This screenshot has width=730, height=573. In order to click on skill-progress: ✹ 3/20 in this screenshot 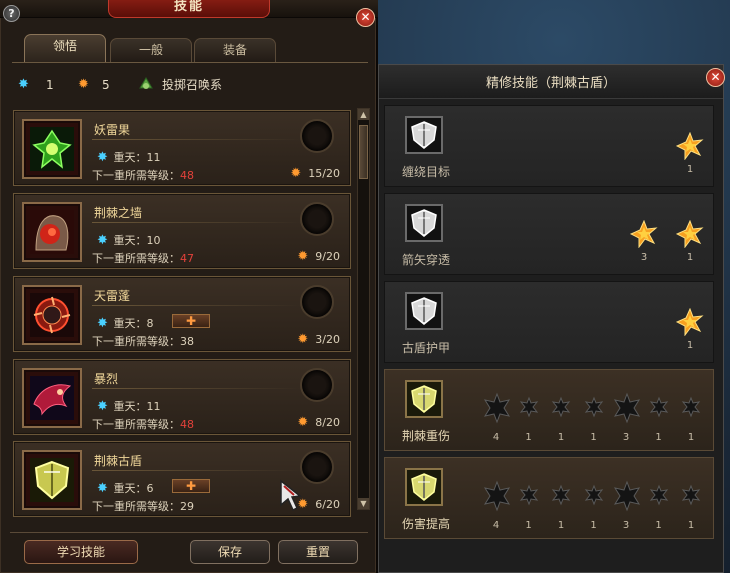, I will do `click(318, 339)`.